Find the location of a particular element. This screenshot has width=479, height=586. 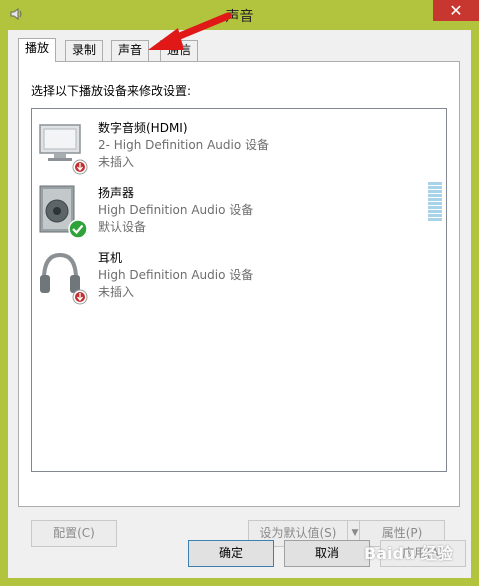

list-item-headphones: 耳机 High Definition Audio 设备 未插入 is located at coordinates (239, 280).